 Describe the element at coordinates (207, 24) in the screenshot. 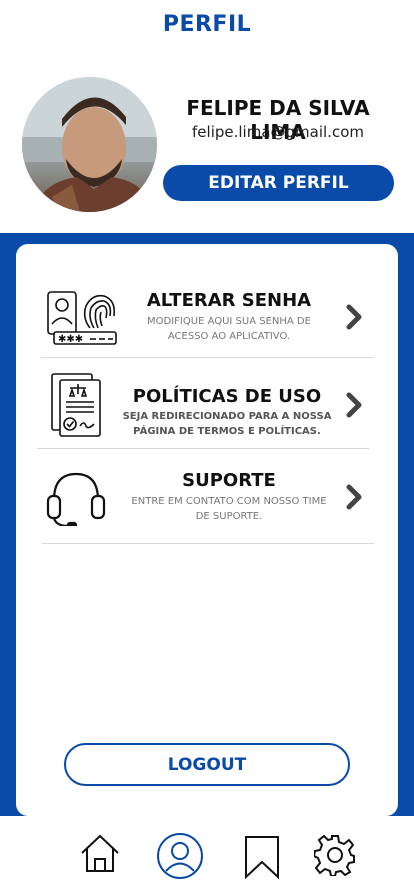

I see `page-title: PERFIL` at that location.